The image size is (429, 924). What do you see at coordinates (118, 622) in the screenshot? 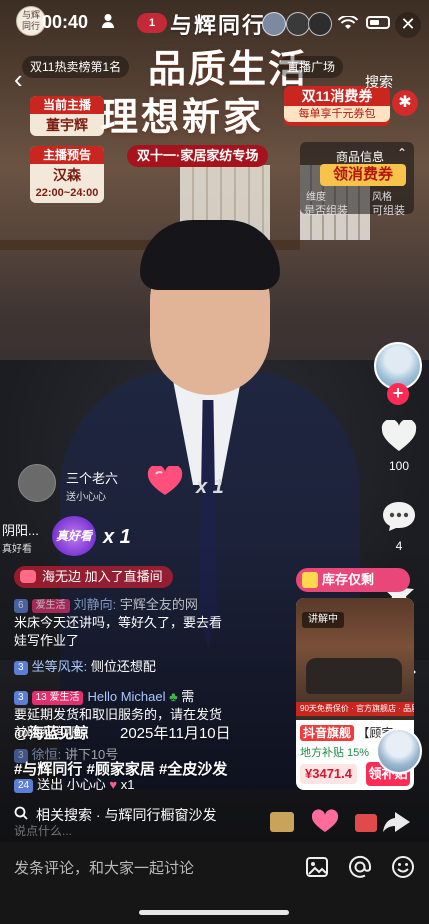
I see `comment-text: 米床今天还讲吗，等好久了，要去看` at bounding box center [118, 622].